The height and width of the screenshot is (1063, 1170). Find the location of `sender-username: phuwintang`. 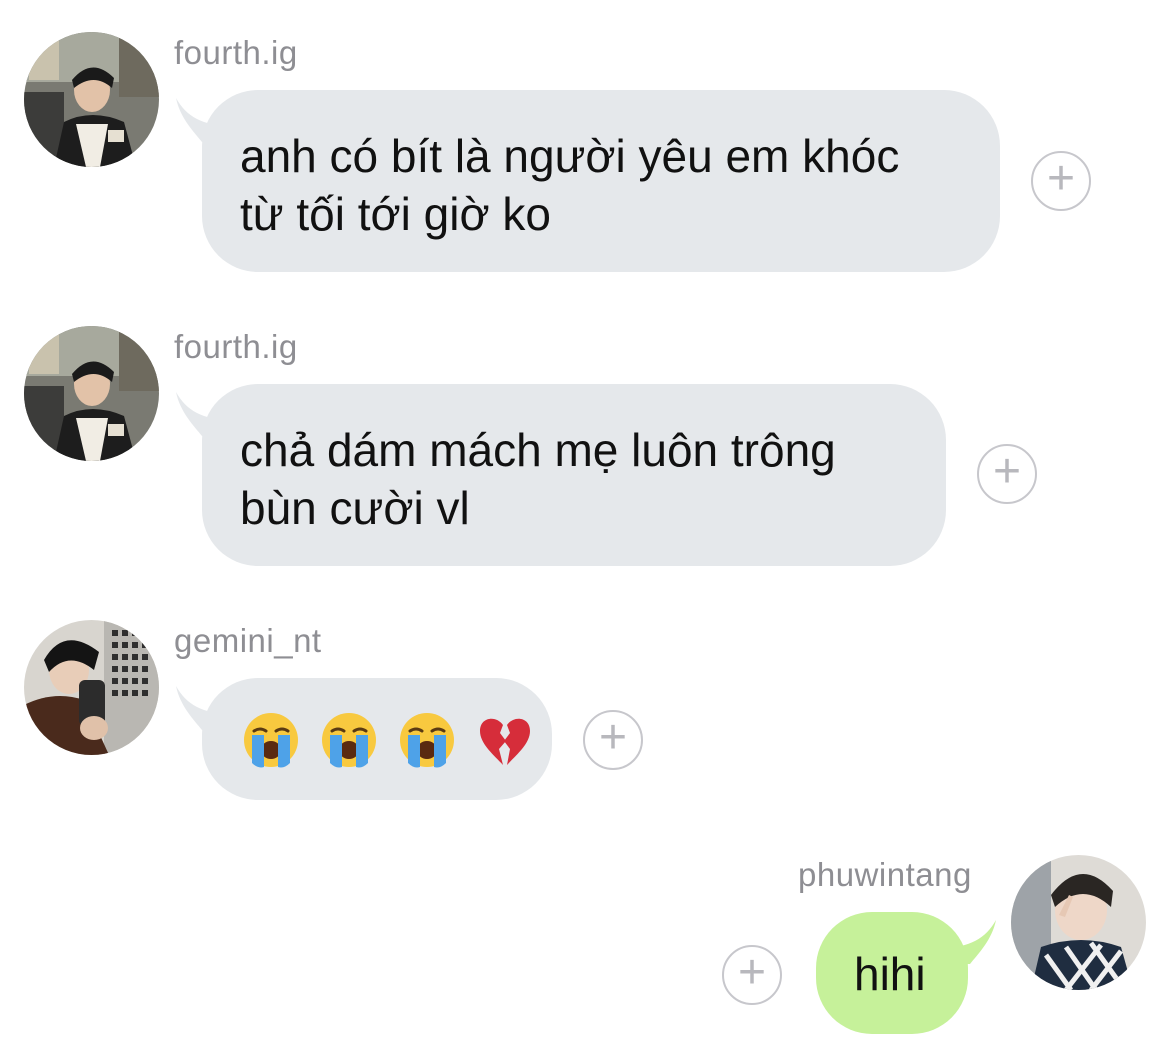

sender-username: phuwintang is located at coordinates (885, 874).